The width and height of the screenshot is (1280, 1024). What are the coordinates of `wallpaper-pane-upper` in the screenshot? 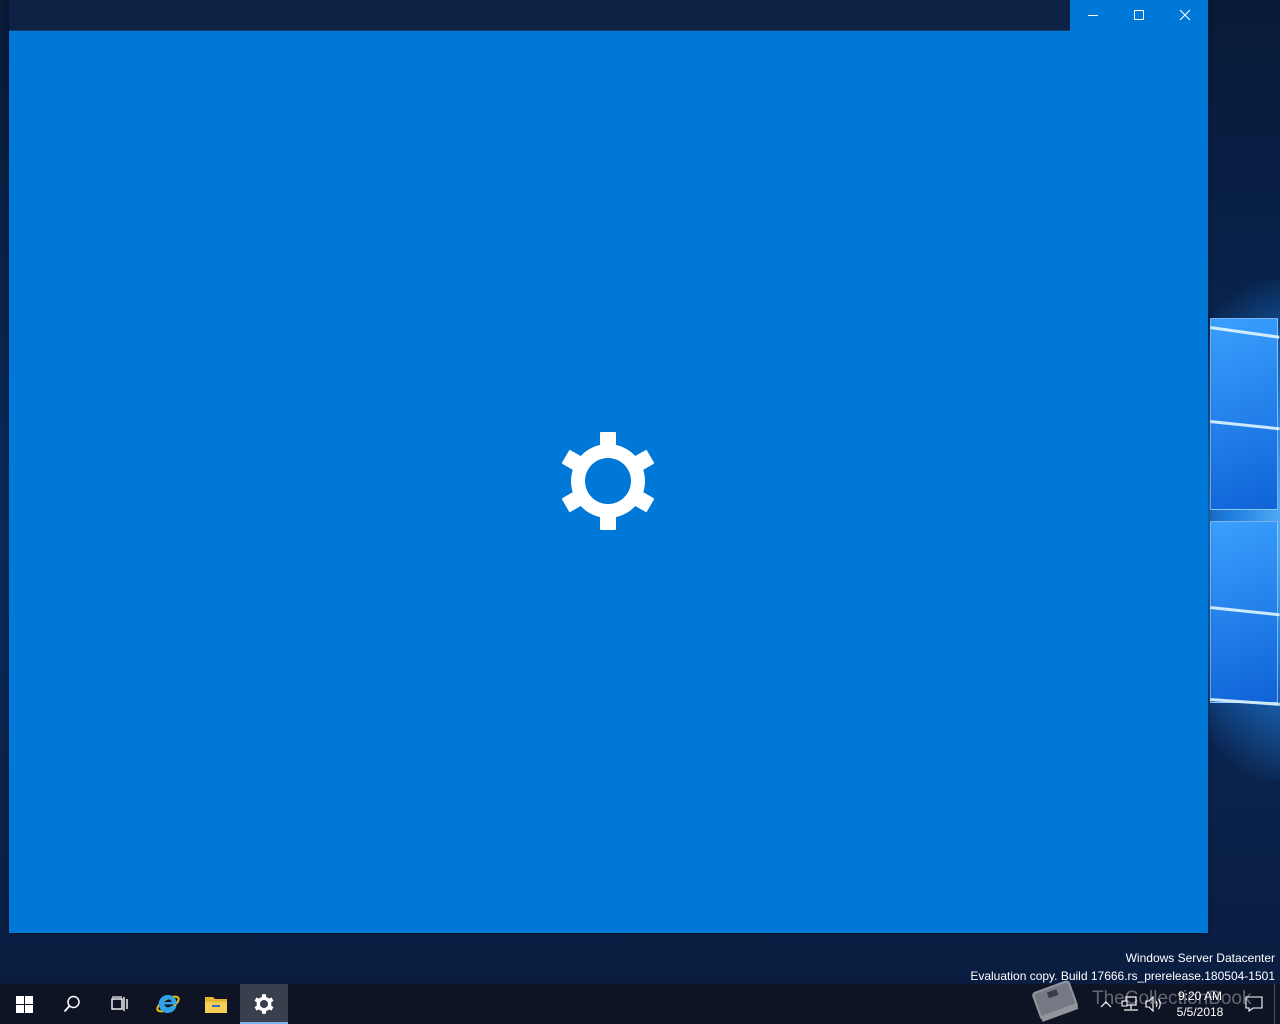 It's located at (1244, 414).